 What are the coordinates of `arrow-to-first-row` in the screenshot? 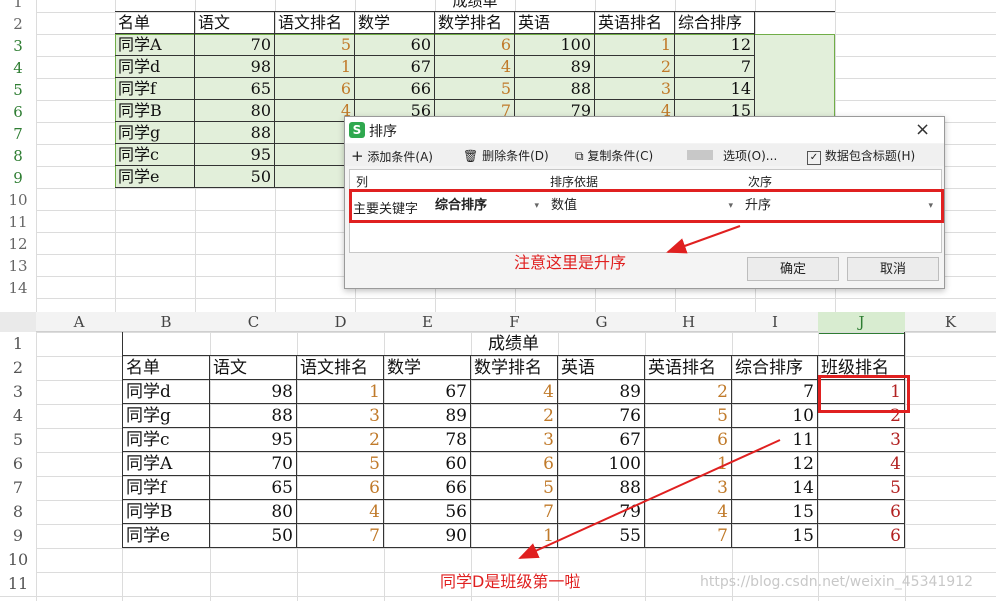 It's located at (649, 499).